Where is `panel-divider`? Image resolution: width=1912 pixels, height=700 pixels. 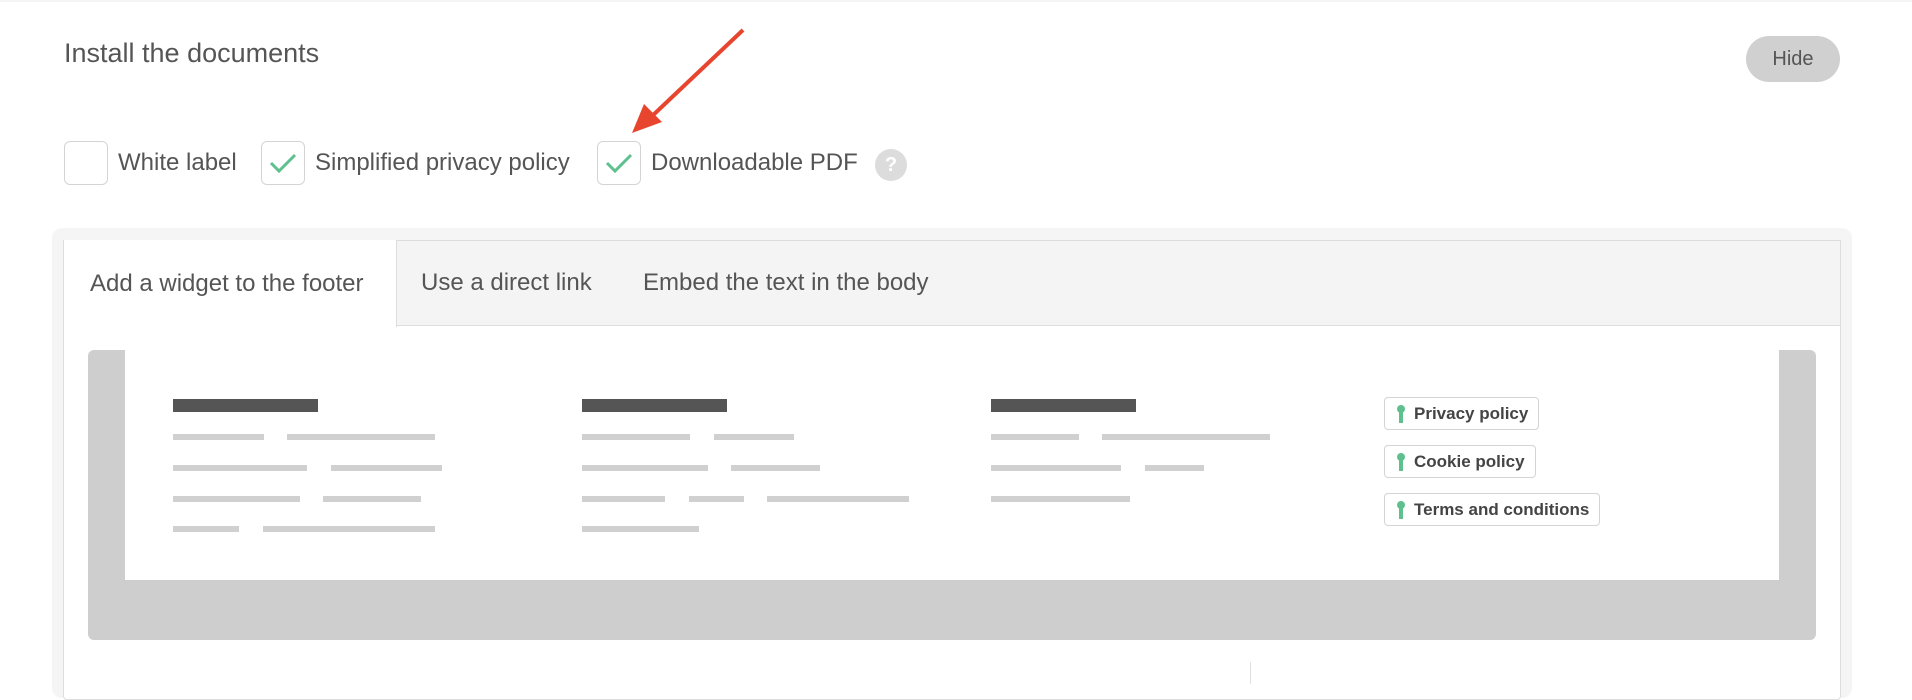
panel-divider is located at coordinates (1250, 673).